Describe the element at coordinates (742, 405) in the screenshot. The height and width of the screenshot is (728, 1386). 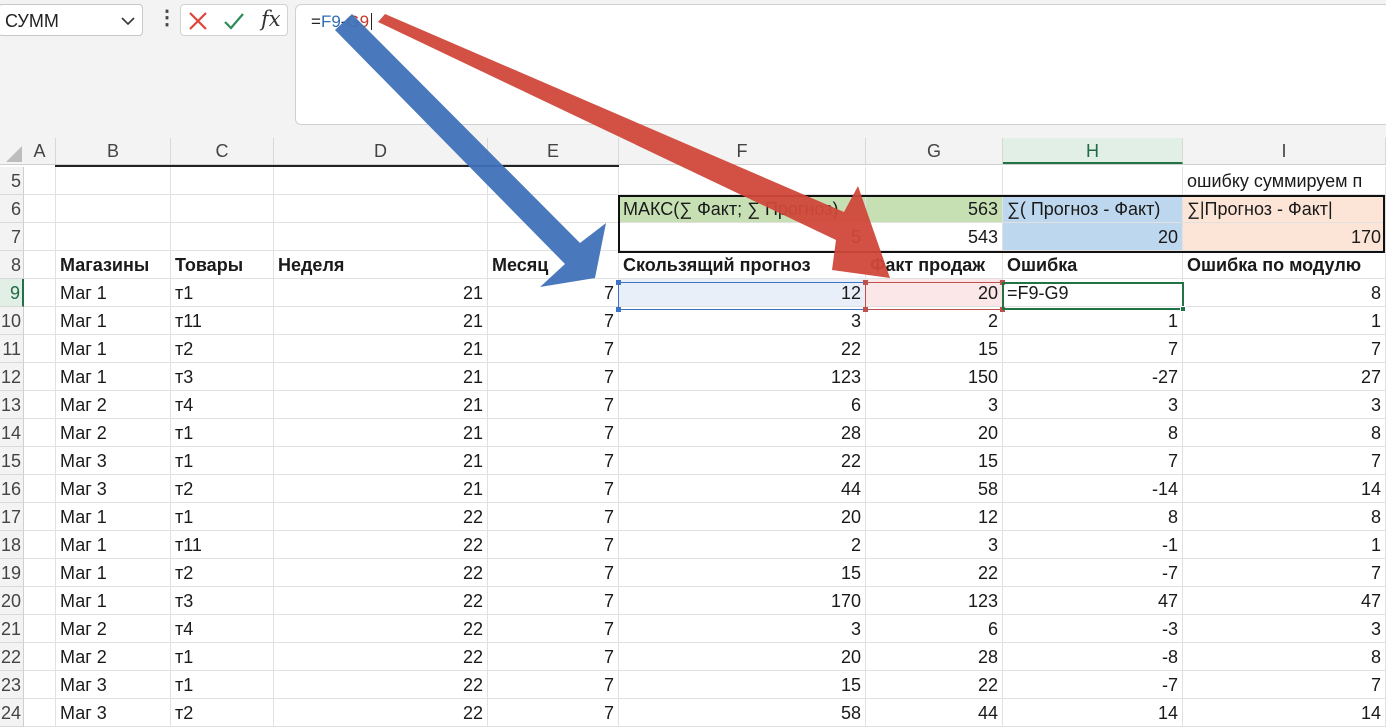
I see `cell-forecast: 6` at that location.